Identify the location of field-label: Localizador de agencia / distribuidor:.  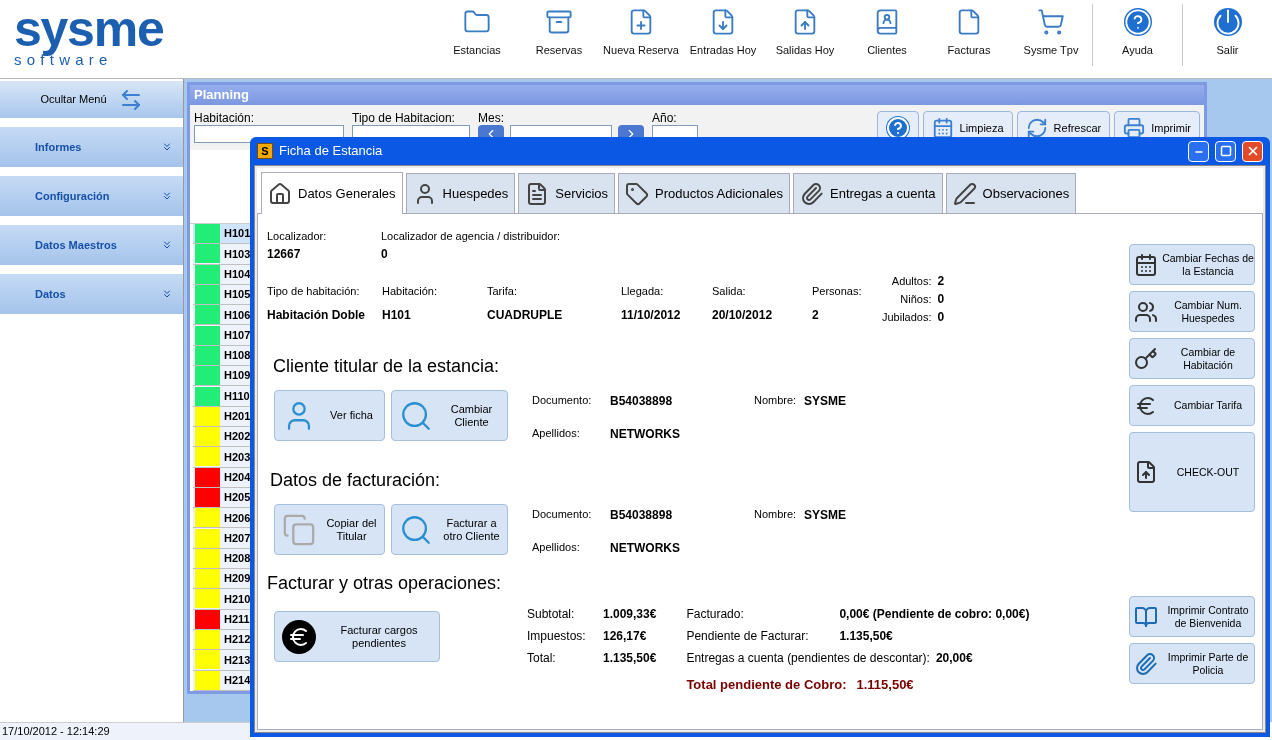
(471, 236).